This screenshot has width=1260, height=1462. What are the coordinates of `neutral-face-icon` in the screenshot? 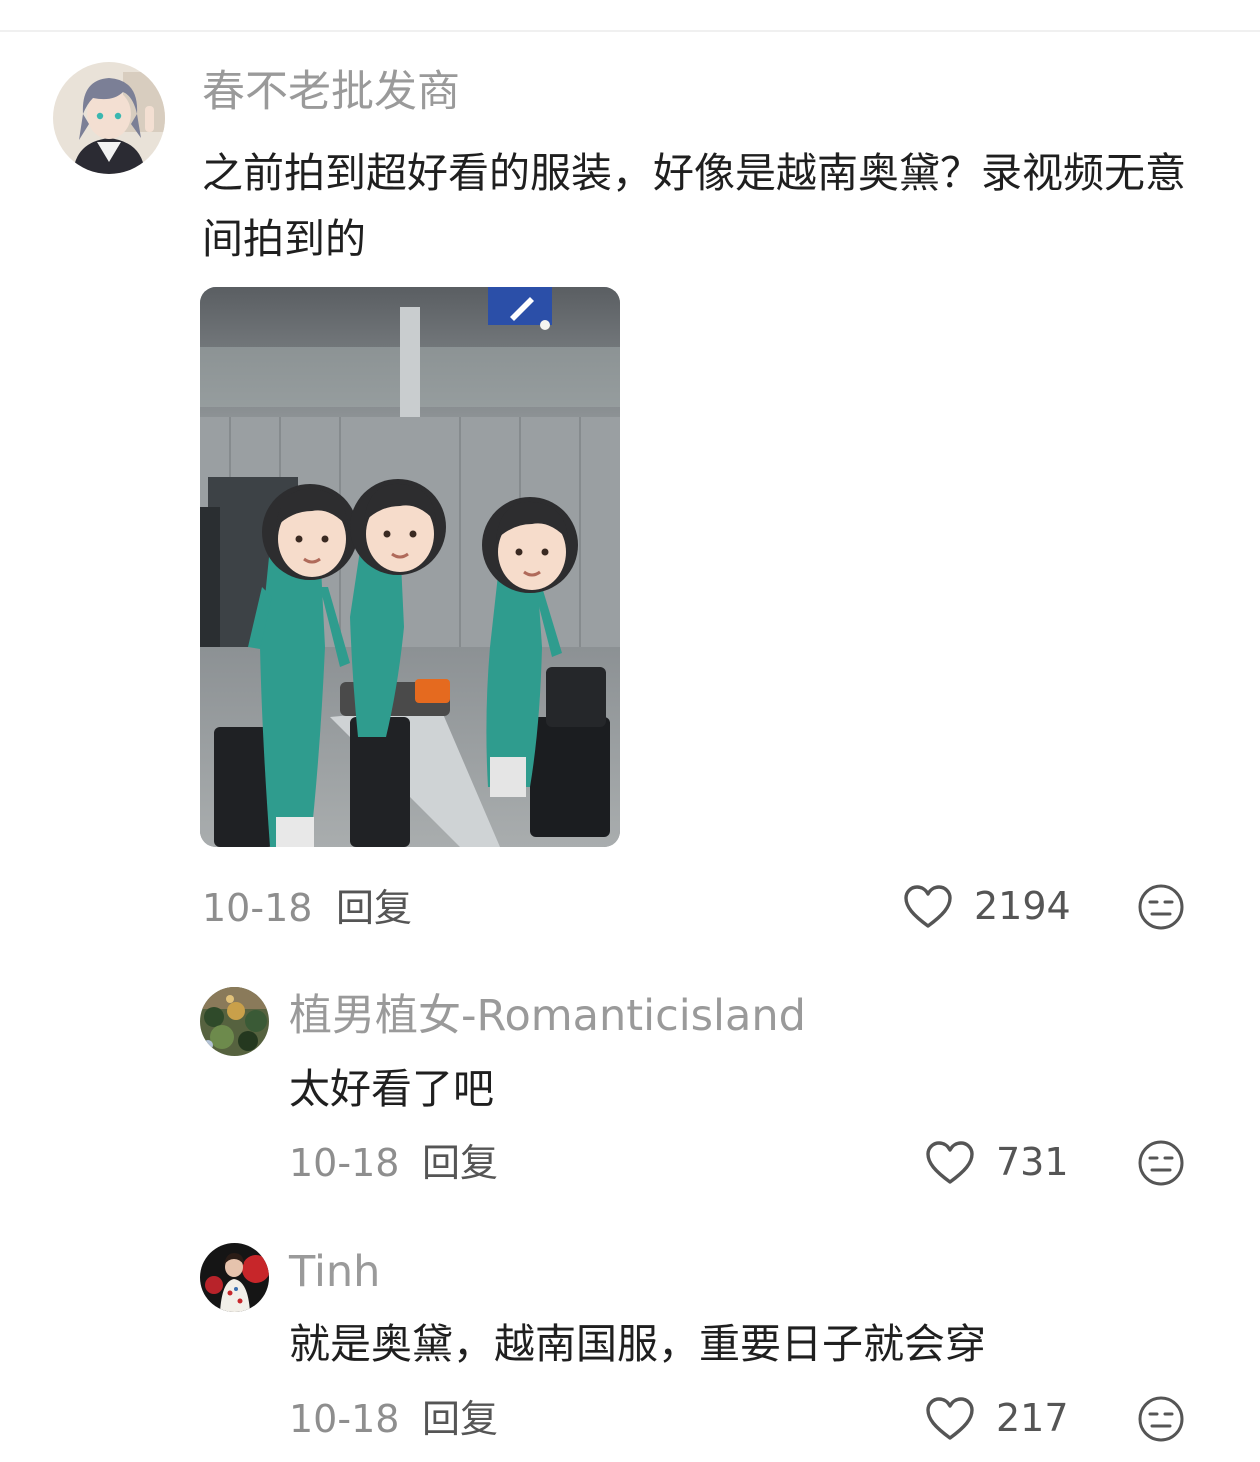 It's located at (1161, 1419).